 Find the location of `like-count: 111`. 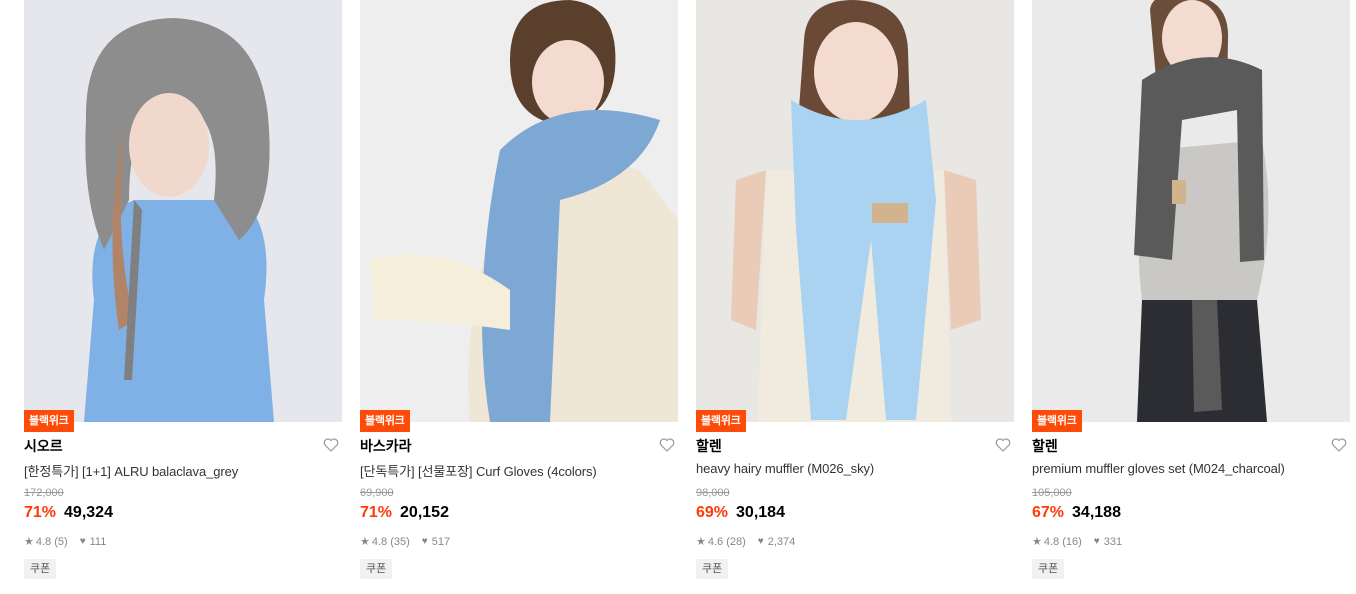

like-count: 111 is located at coordinates (98, 541).